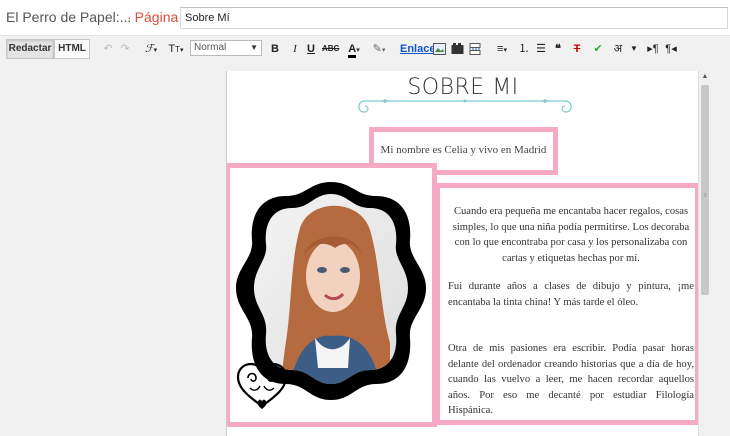 This screenshot has height=436, width=730. Describe the element at coordinates (524, 49) in the screenshot. I see `numbered-list-icon: ⒈` at that location.